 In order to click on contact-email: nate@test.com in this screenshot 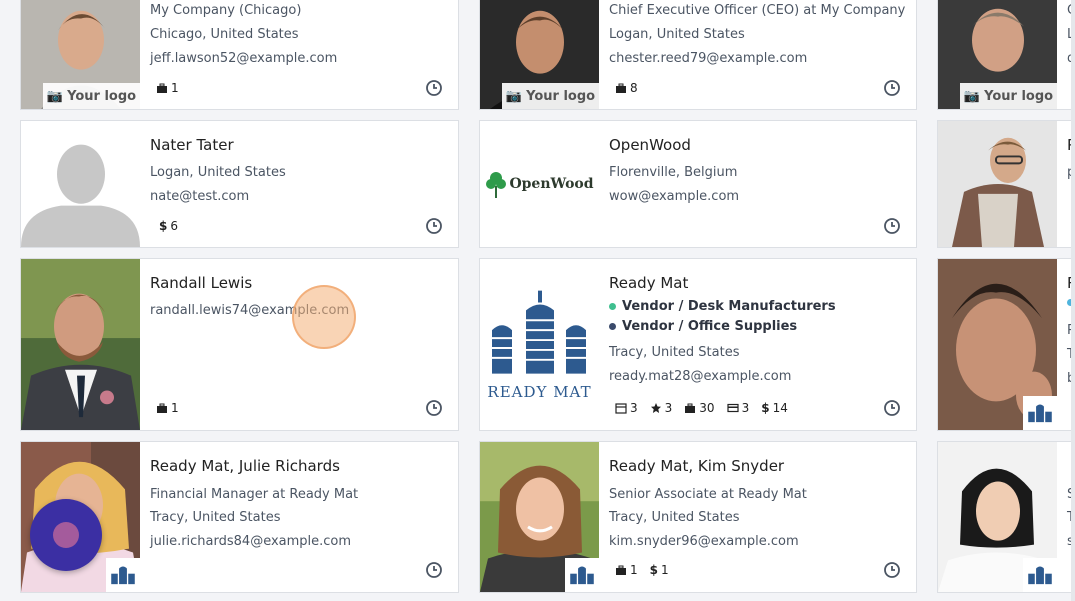, I will do `click(200, 196)`.